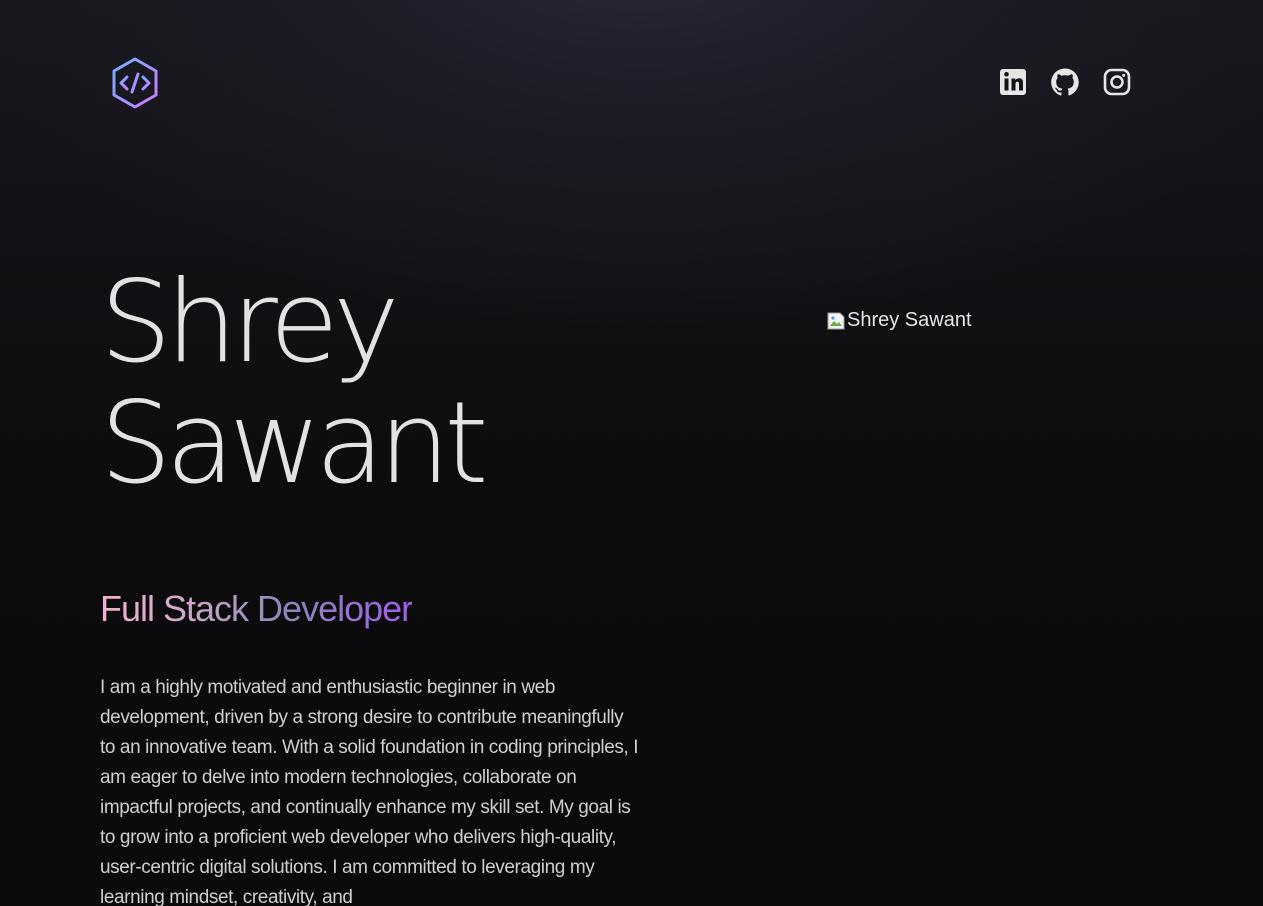 The height and width of the screenshot is (906, 1263). I want to click on instagram-icon, so click(1117, 82).